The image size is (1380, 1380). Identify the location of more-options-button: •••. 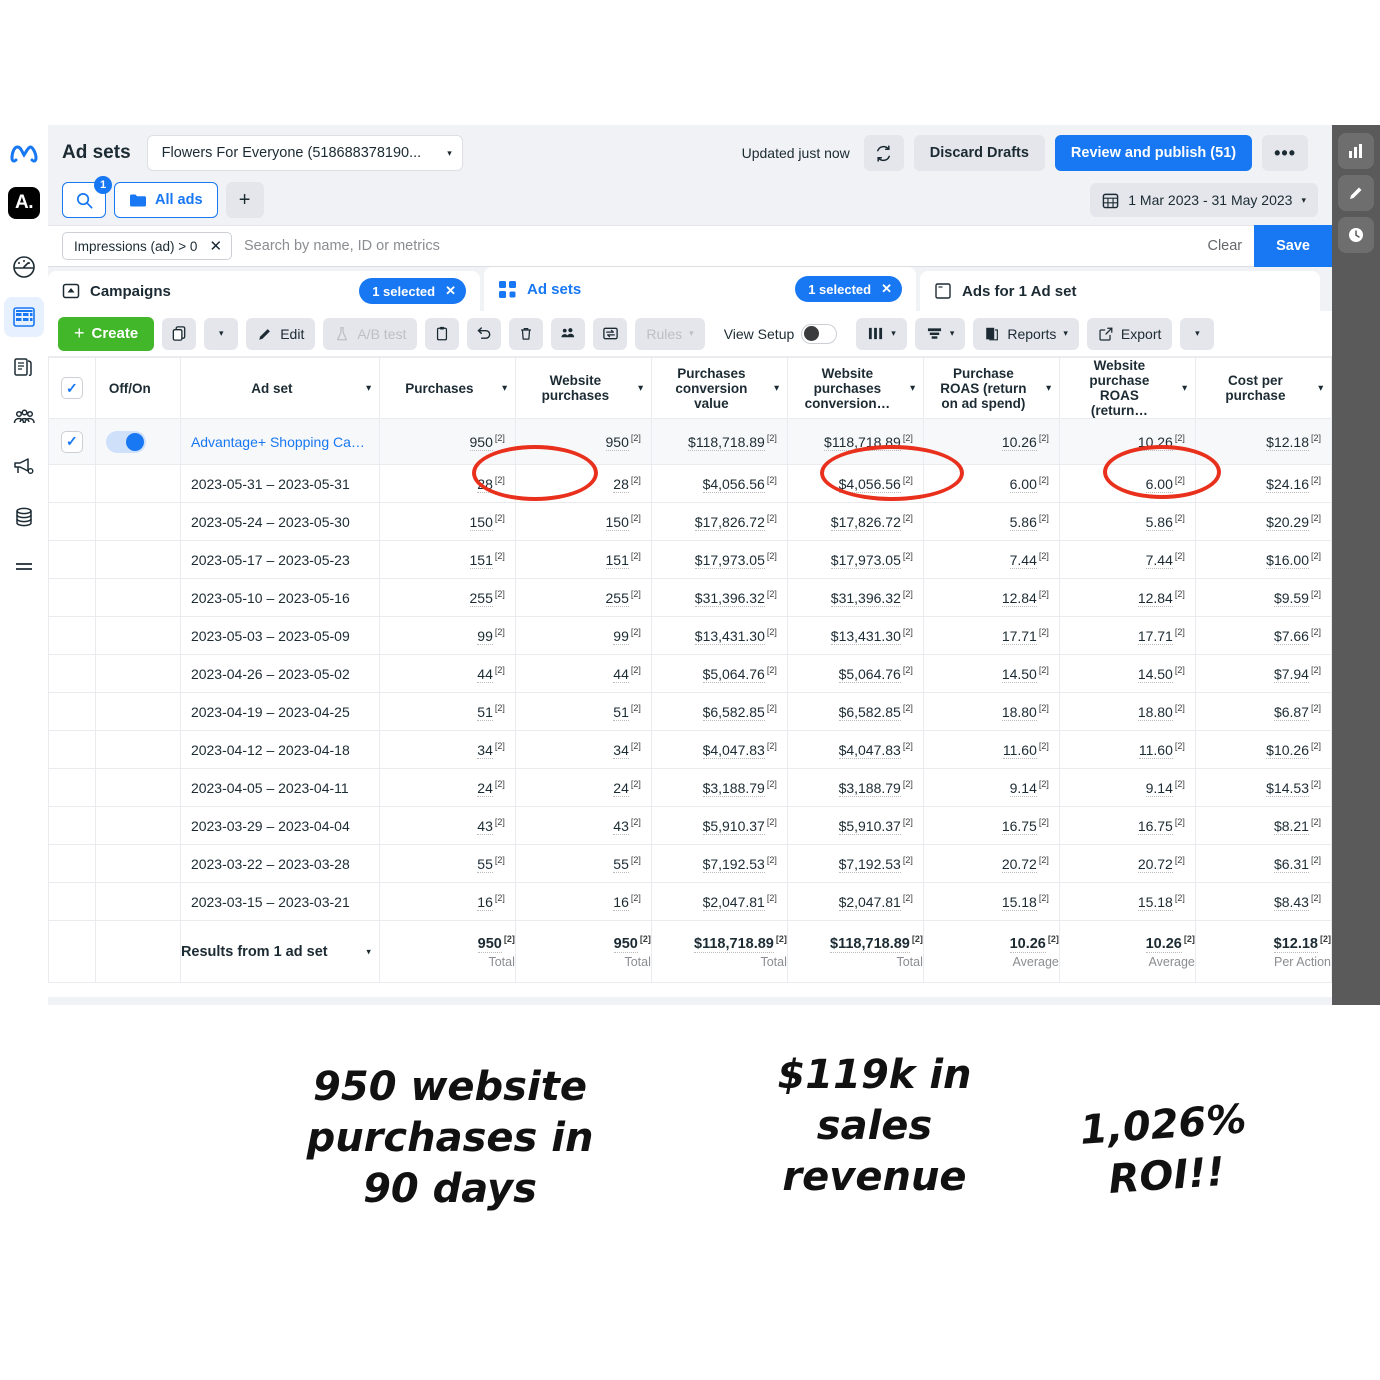
(1285, 153).